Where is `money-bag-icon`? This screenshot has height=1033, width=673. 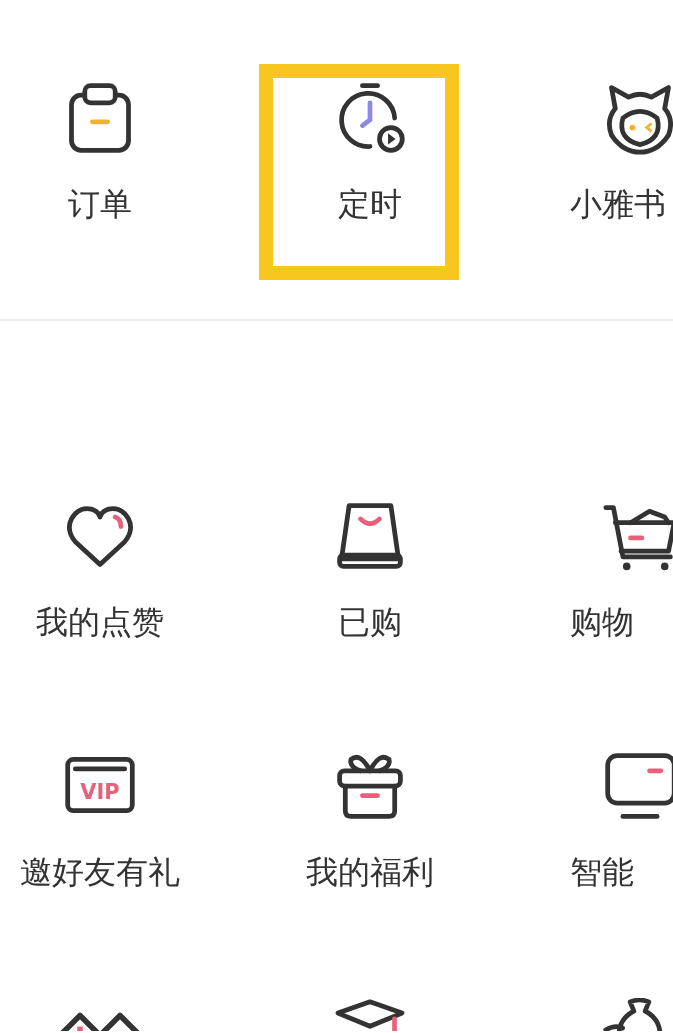 money-bag-icon is located at coordinates (632, 1014).